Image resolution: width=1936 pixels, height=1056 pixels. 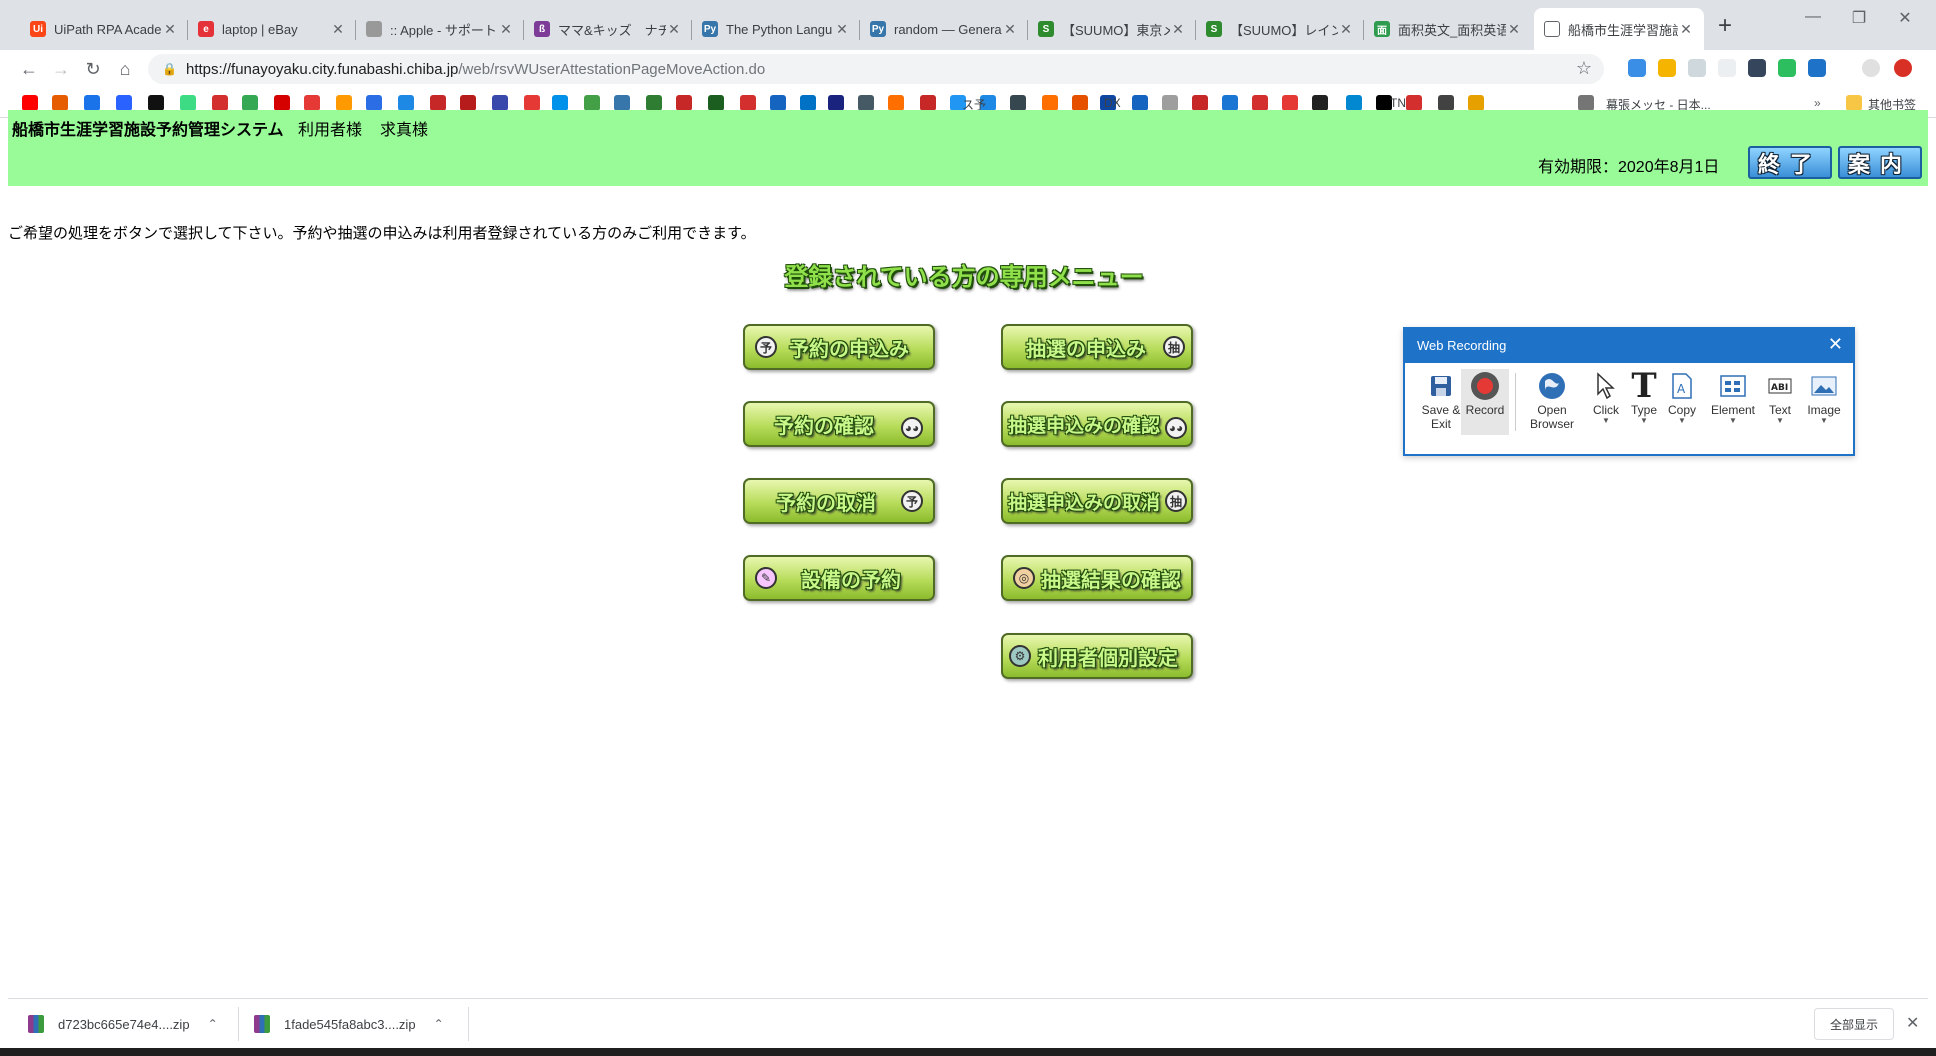 I want to click on browser-tab: S 【SUUMO】東京メ ✕, so click(x=1112, y=29).